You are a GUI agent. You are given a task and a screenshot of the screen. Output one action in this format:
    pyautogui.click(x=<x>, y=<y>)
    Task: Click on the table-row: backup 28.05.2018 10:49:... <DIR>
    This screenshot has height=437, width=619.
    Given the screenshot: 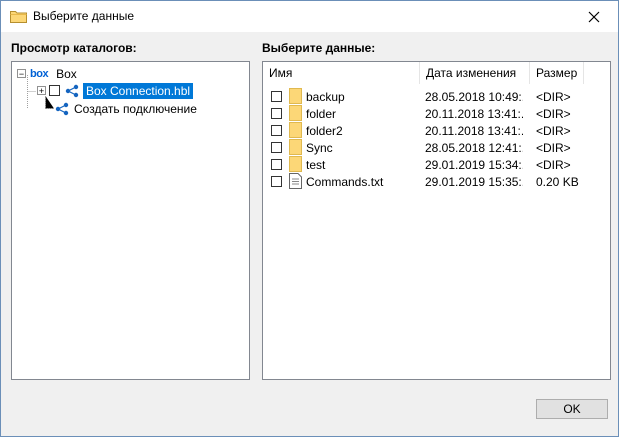 What is the action you would take?
    pyautogui.click(x=435, y=96)
    